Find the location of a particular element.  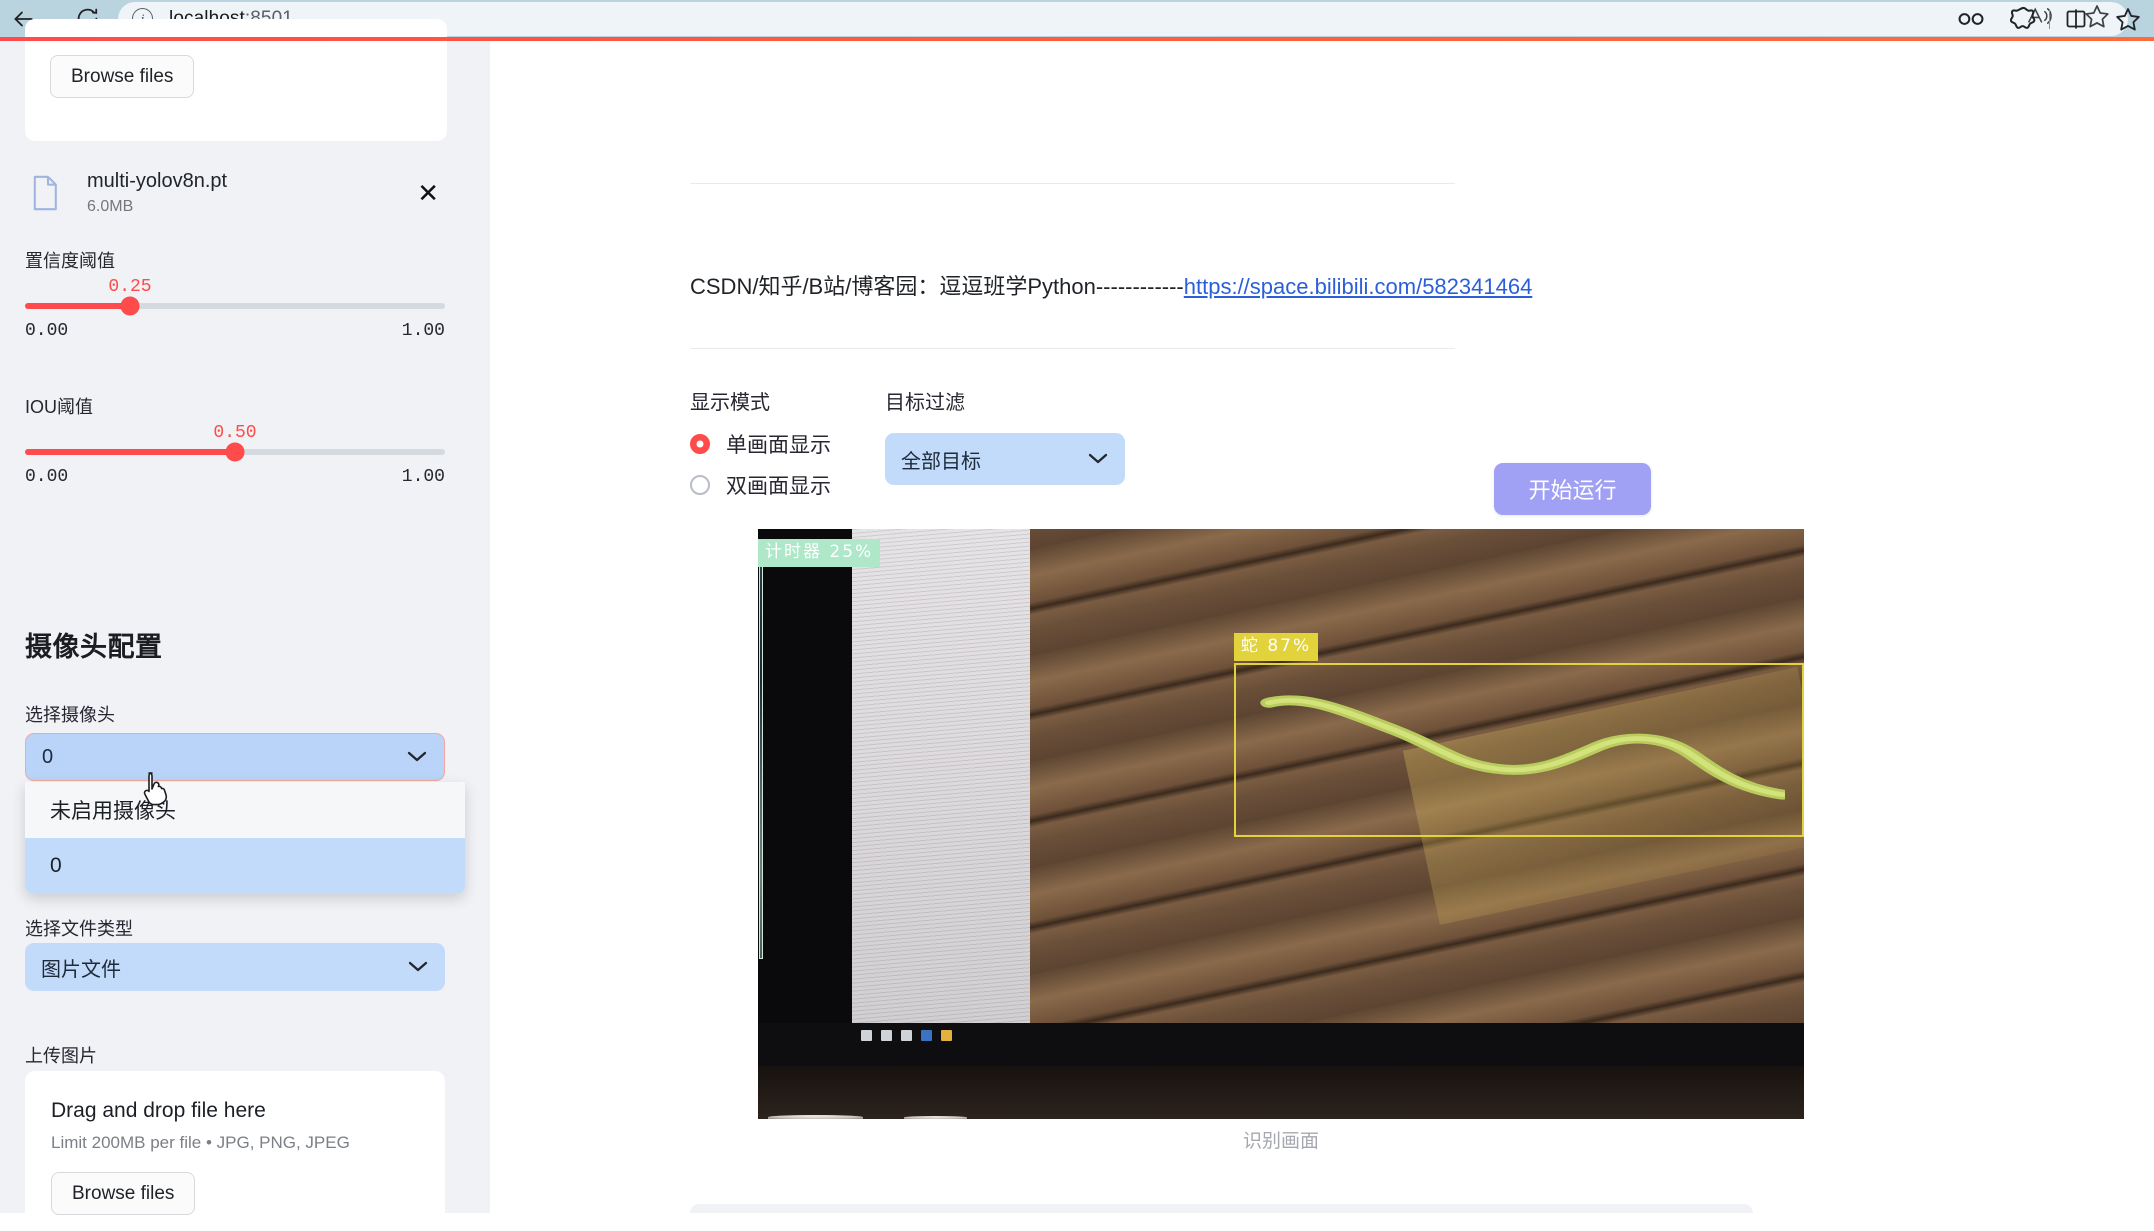

file-type-select: 图片文件 is located at coordinates (235, 967).